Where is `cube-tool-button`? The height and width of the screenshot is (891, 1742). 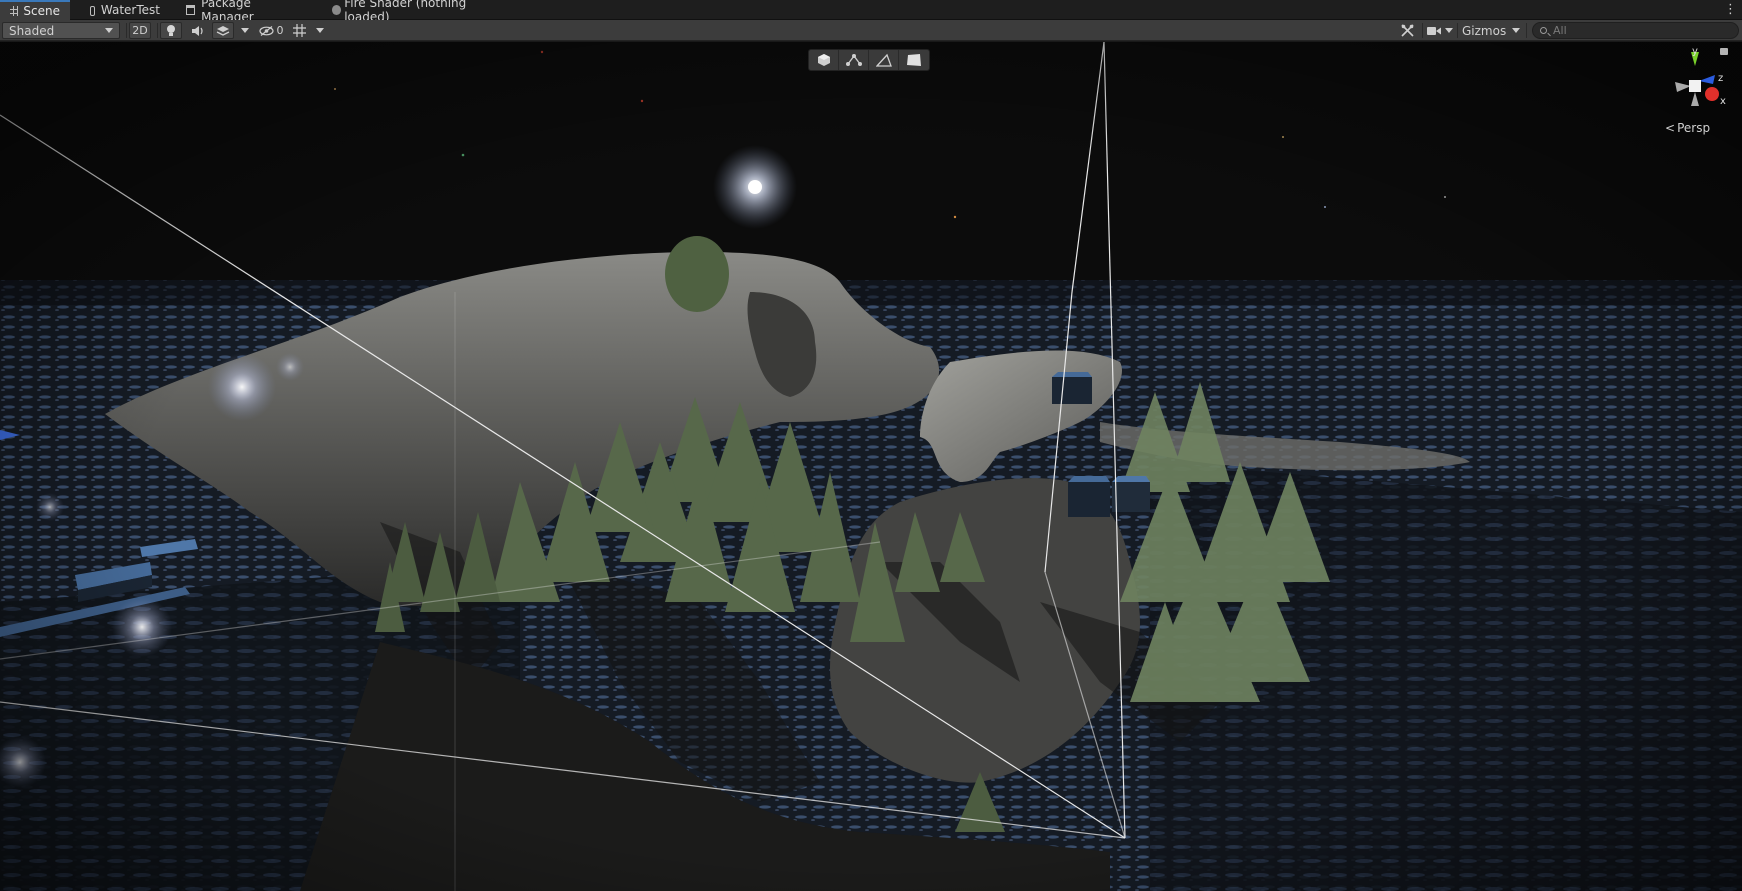 cube-tool-button is located at coordinates (824, 60).